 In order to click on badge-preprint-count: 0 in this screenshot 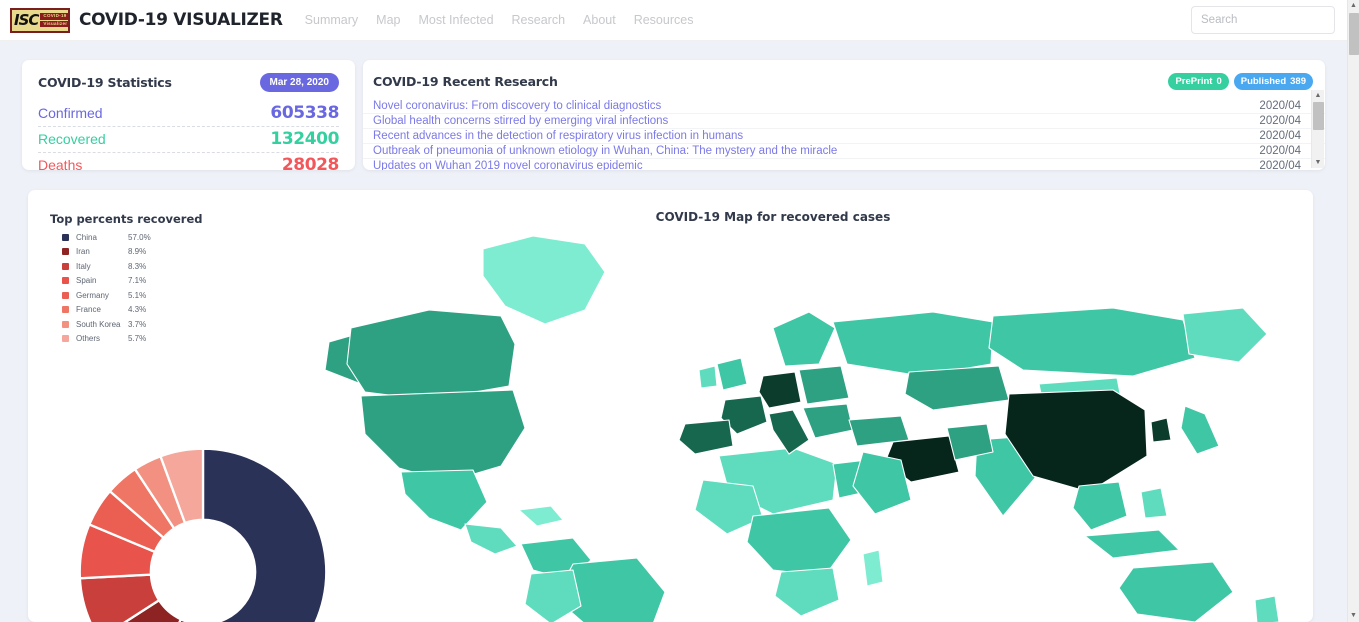, I will do `click(1219, 81)`.